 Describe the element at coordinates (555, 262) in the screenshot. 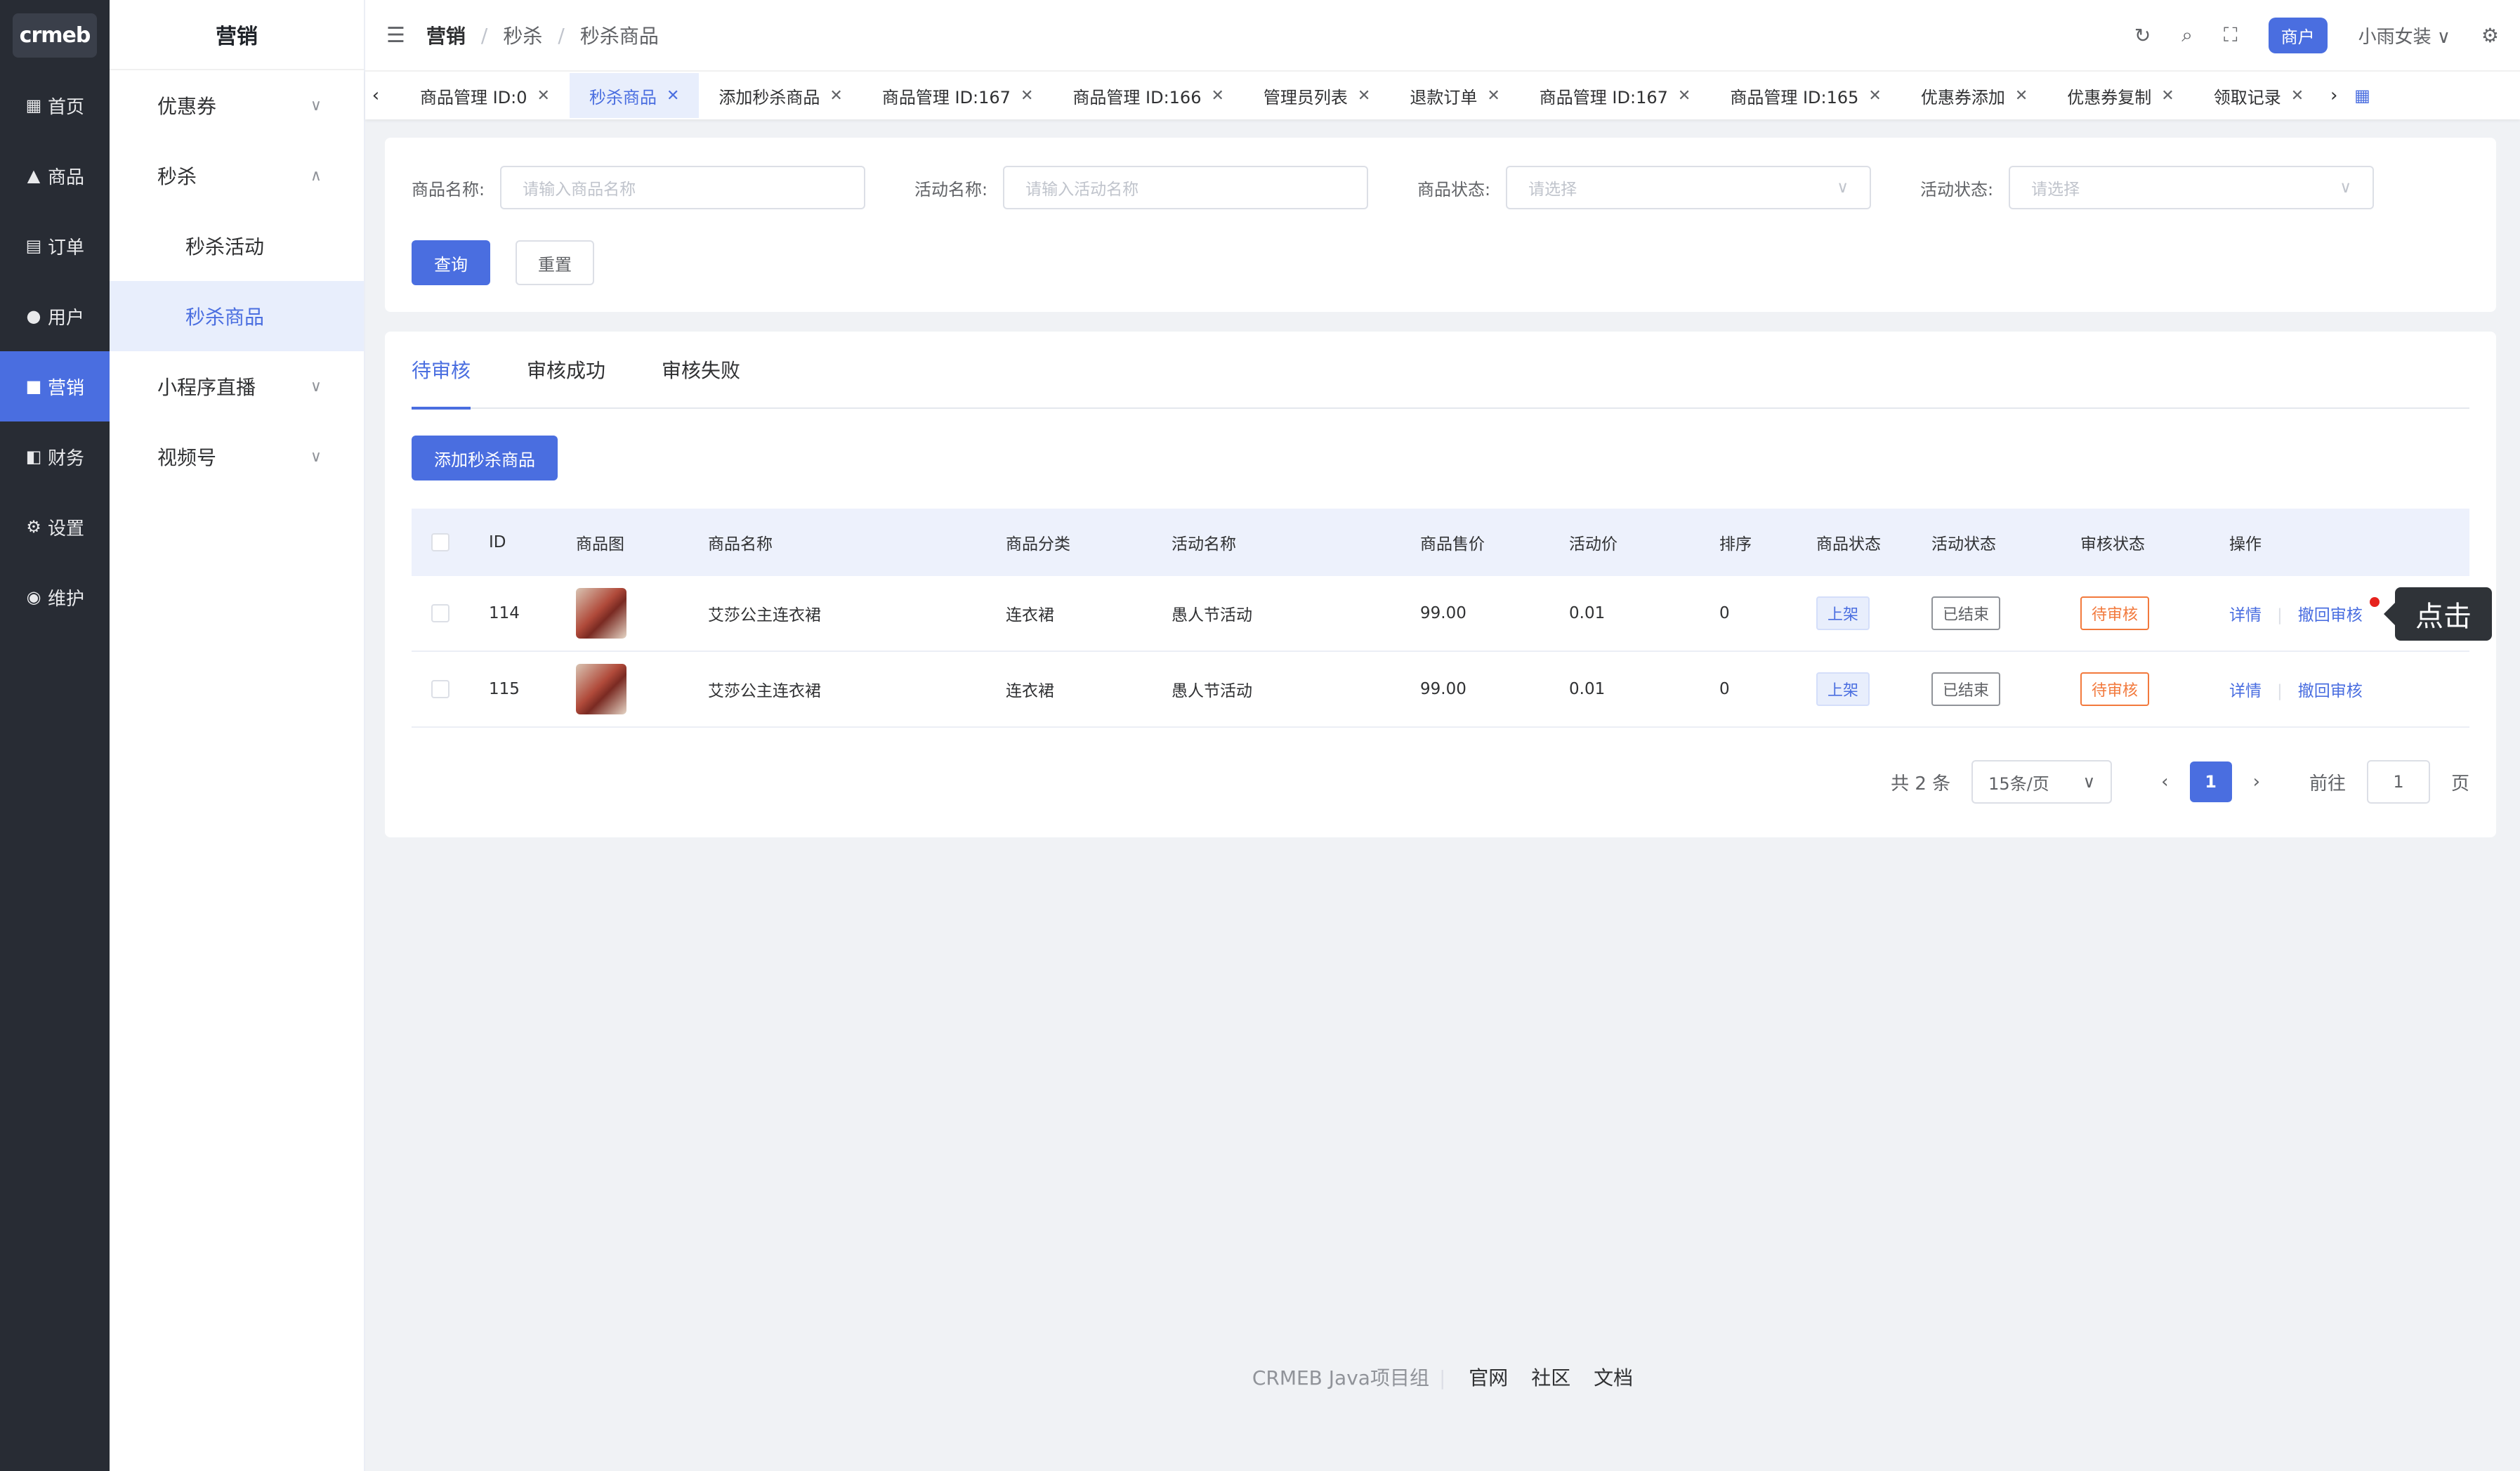

I see `reset-button: 重置` at that location.